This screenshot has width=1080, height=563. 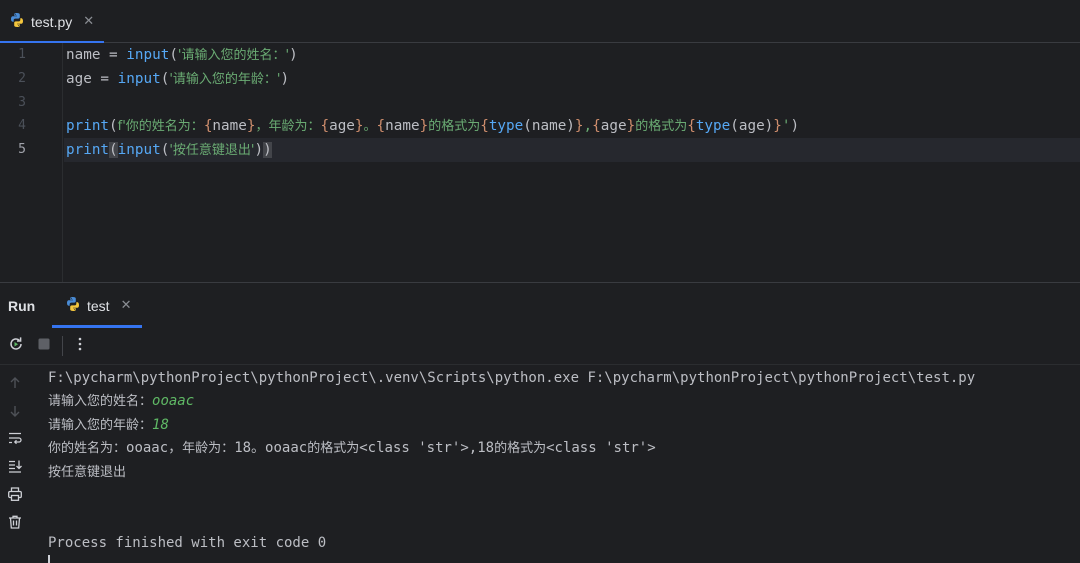 I want to click on rerun-icon, so click(x=16, y=346).